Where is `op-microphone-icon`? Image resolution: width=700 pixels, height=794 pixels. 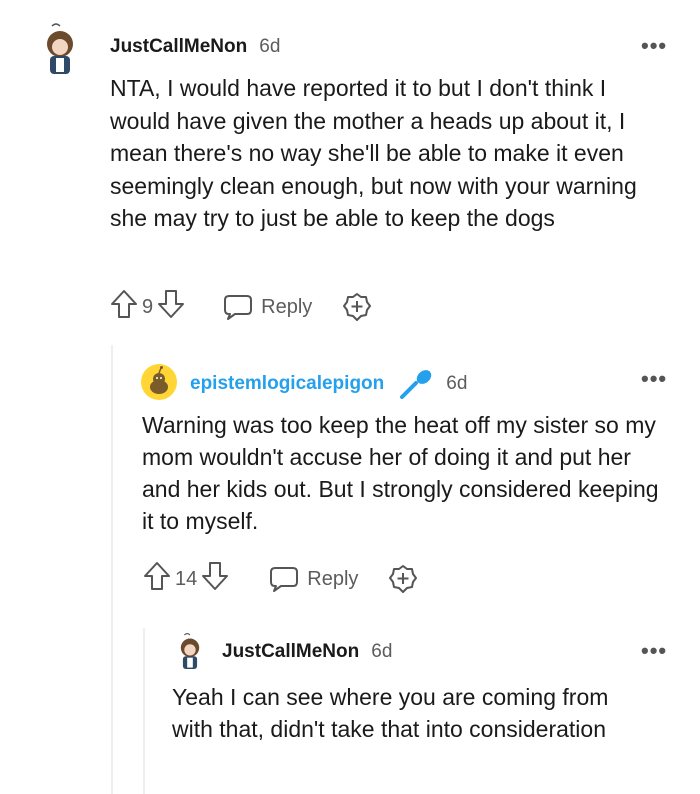
op-microphone-icon is located at coordinates (416, 384).